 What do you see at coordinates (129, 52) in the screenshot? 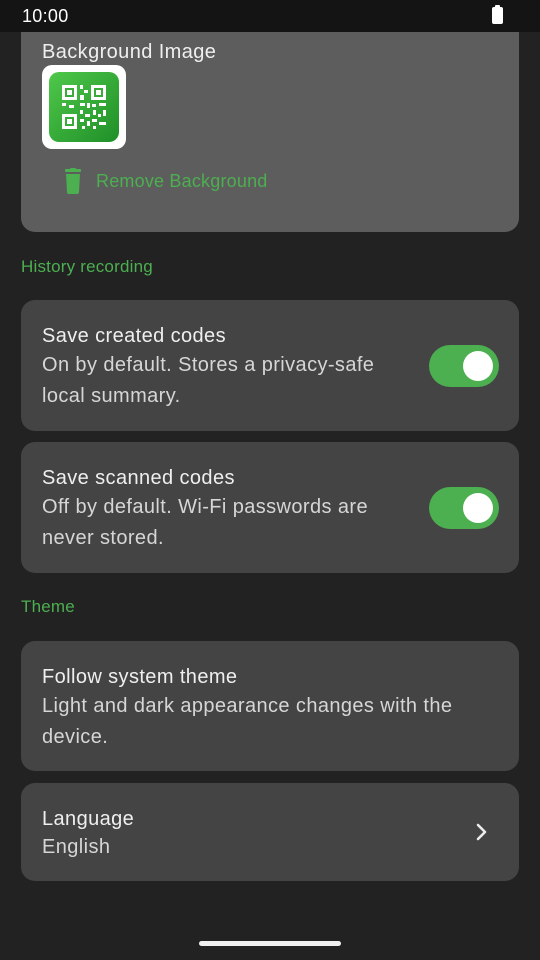
I see `background-image-title: Background Image` at bounding box center [129, 52].